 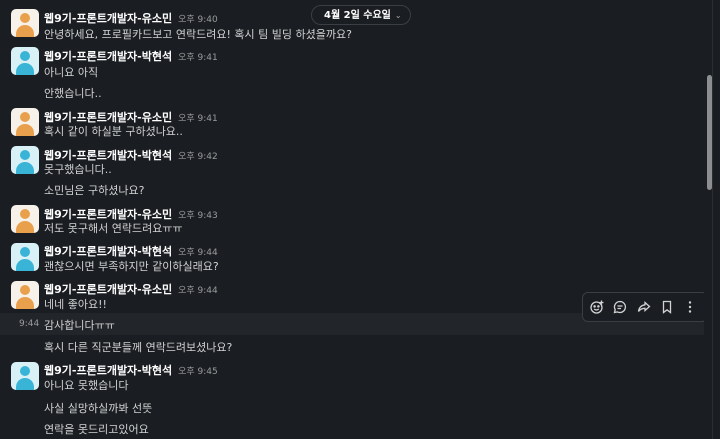 What do you see at coordinates (131, 56) in the screenshot?
I see `author-name: 웹9기-프론트개발자-박현석 오후 9:41` at bounding box center [131, 56].